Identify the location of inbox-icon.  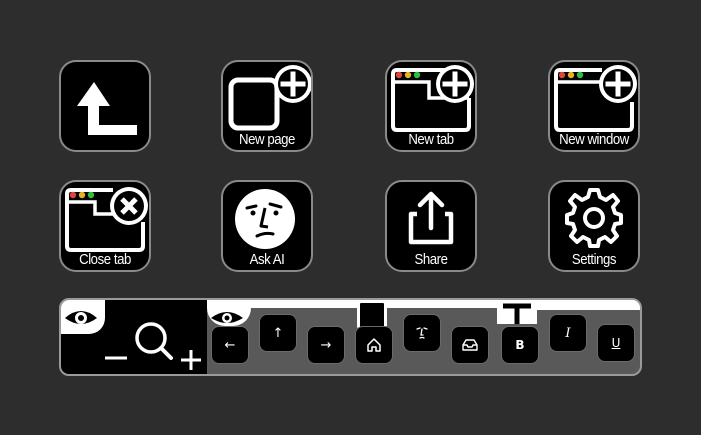
(470, 345).